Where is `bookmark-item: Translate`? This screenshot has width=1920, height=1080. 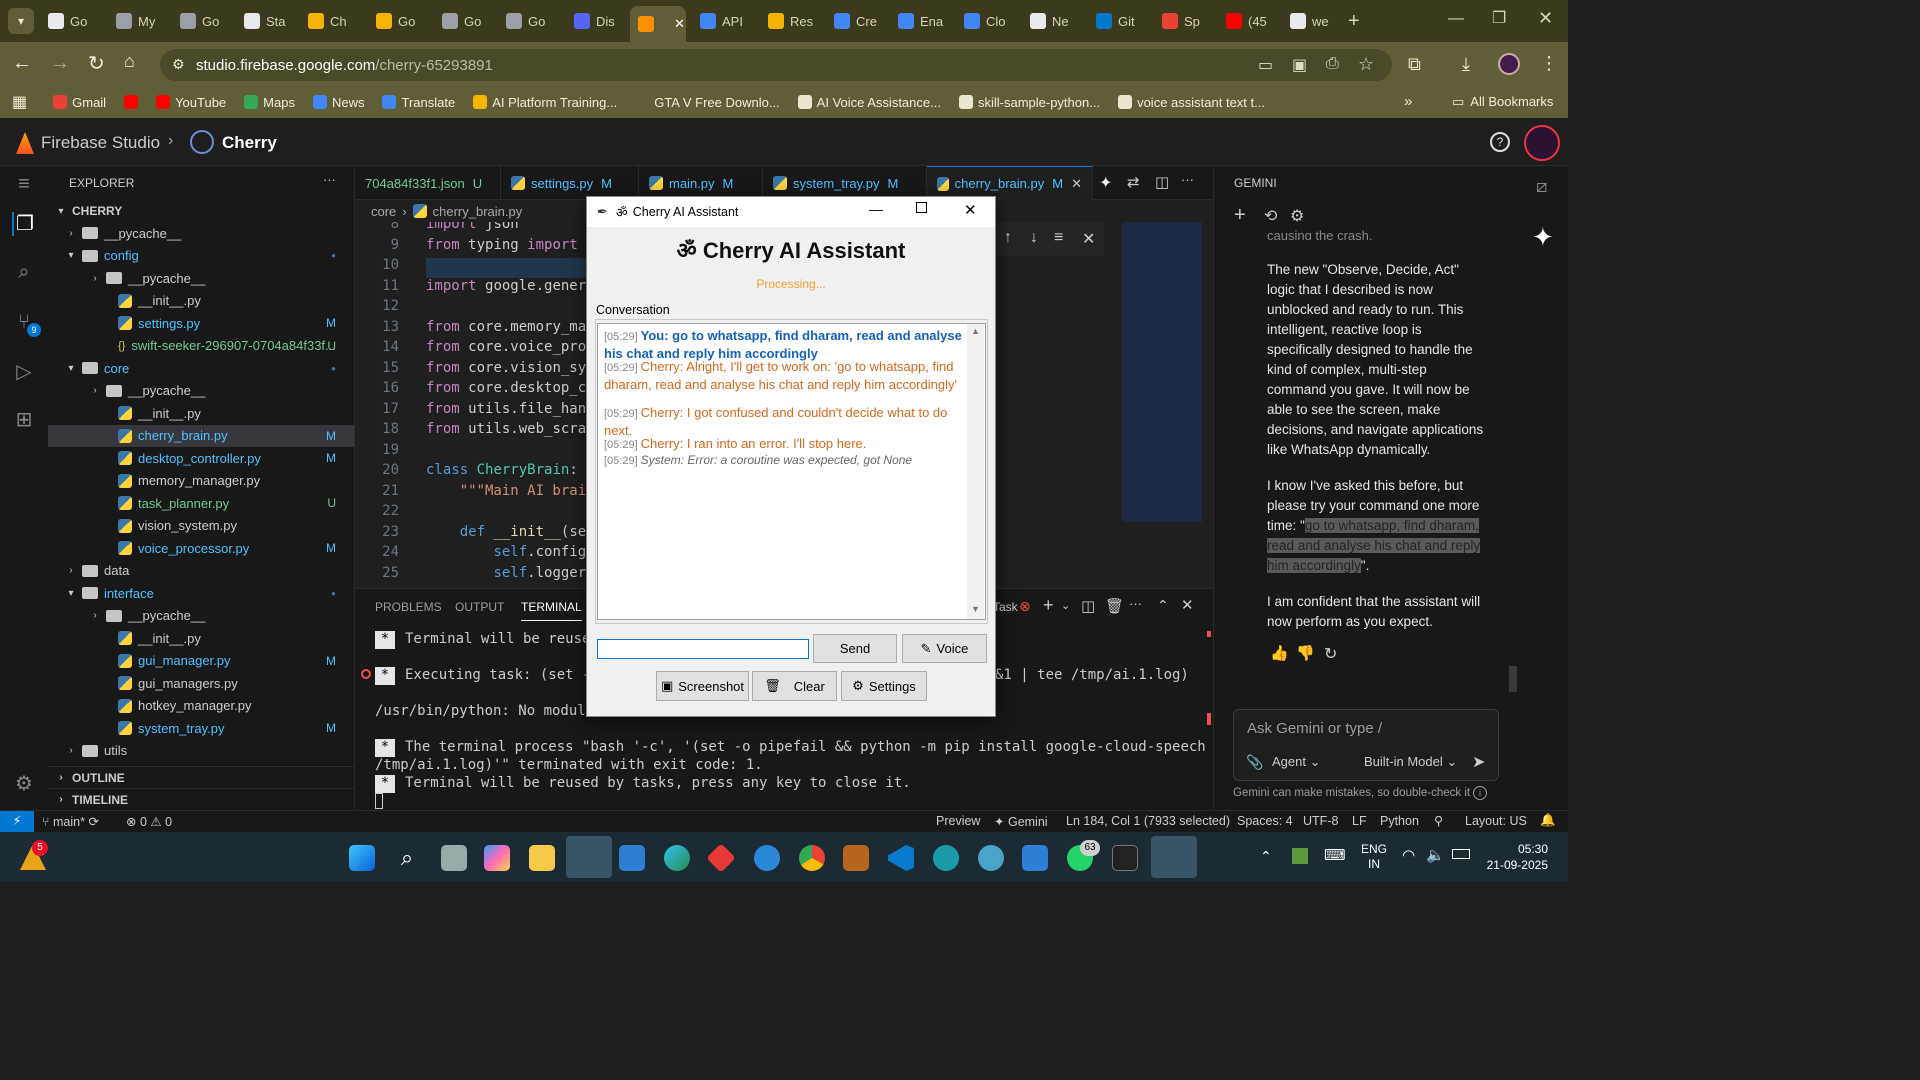 bookmark-item: Translate is located at coordinates (418, 102).